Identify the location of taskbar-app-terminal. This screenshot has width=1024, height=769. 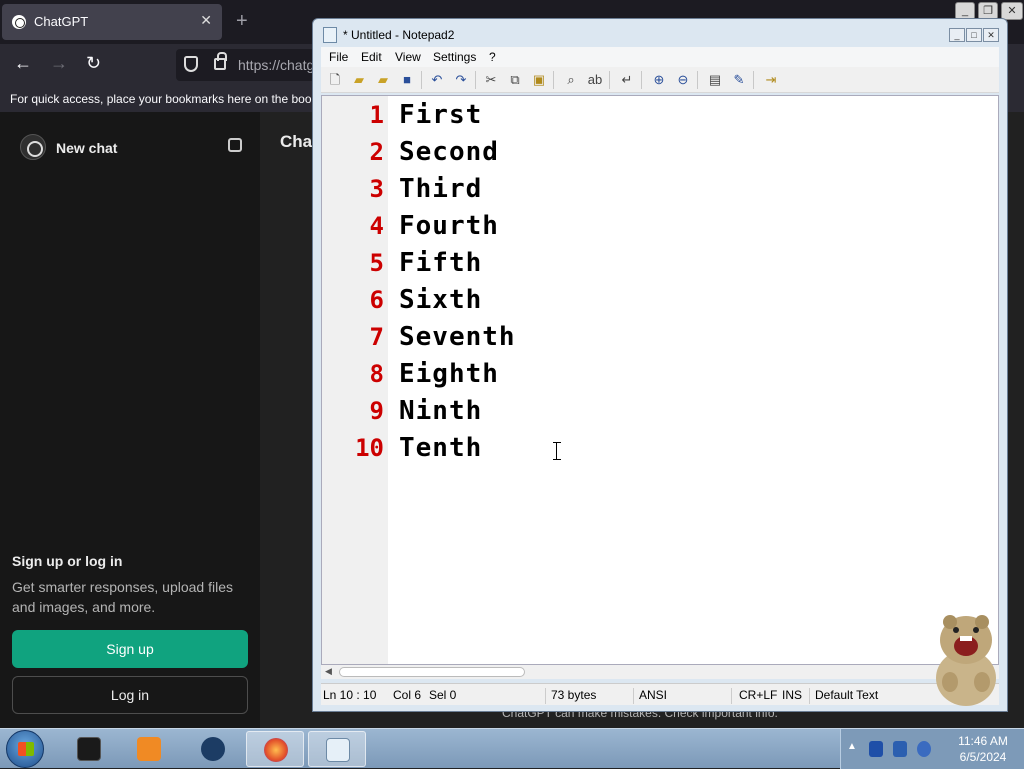
(89, 749).